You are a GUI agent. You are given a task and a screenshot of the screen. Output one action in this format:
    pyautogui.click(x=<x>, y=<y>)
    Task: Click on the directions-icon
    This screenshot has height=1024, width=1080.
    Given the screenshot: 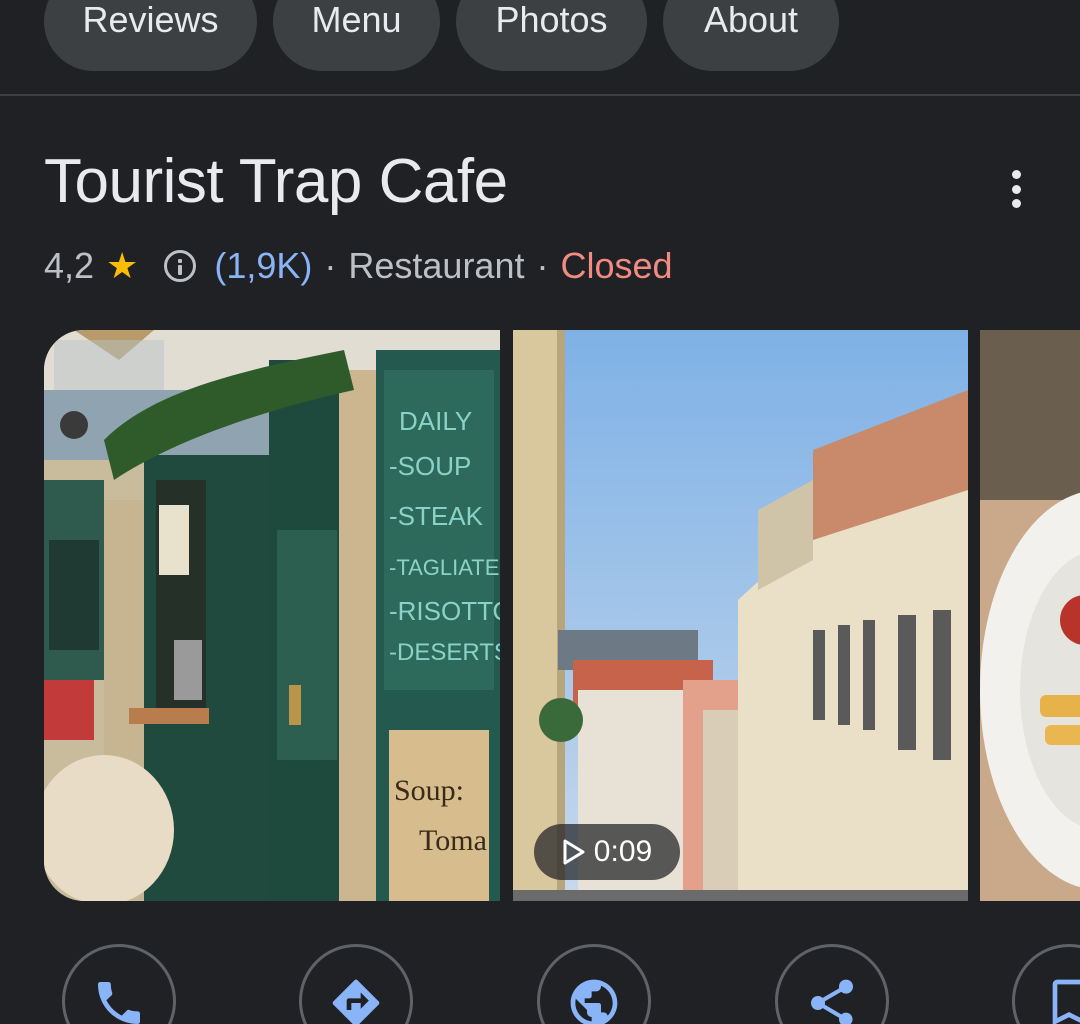 What is the action you would take?
    pyautogui.click(x=356, y=1001)
    